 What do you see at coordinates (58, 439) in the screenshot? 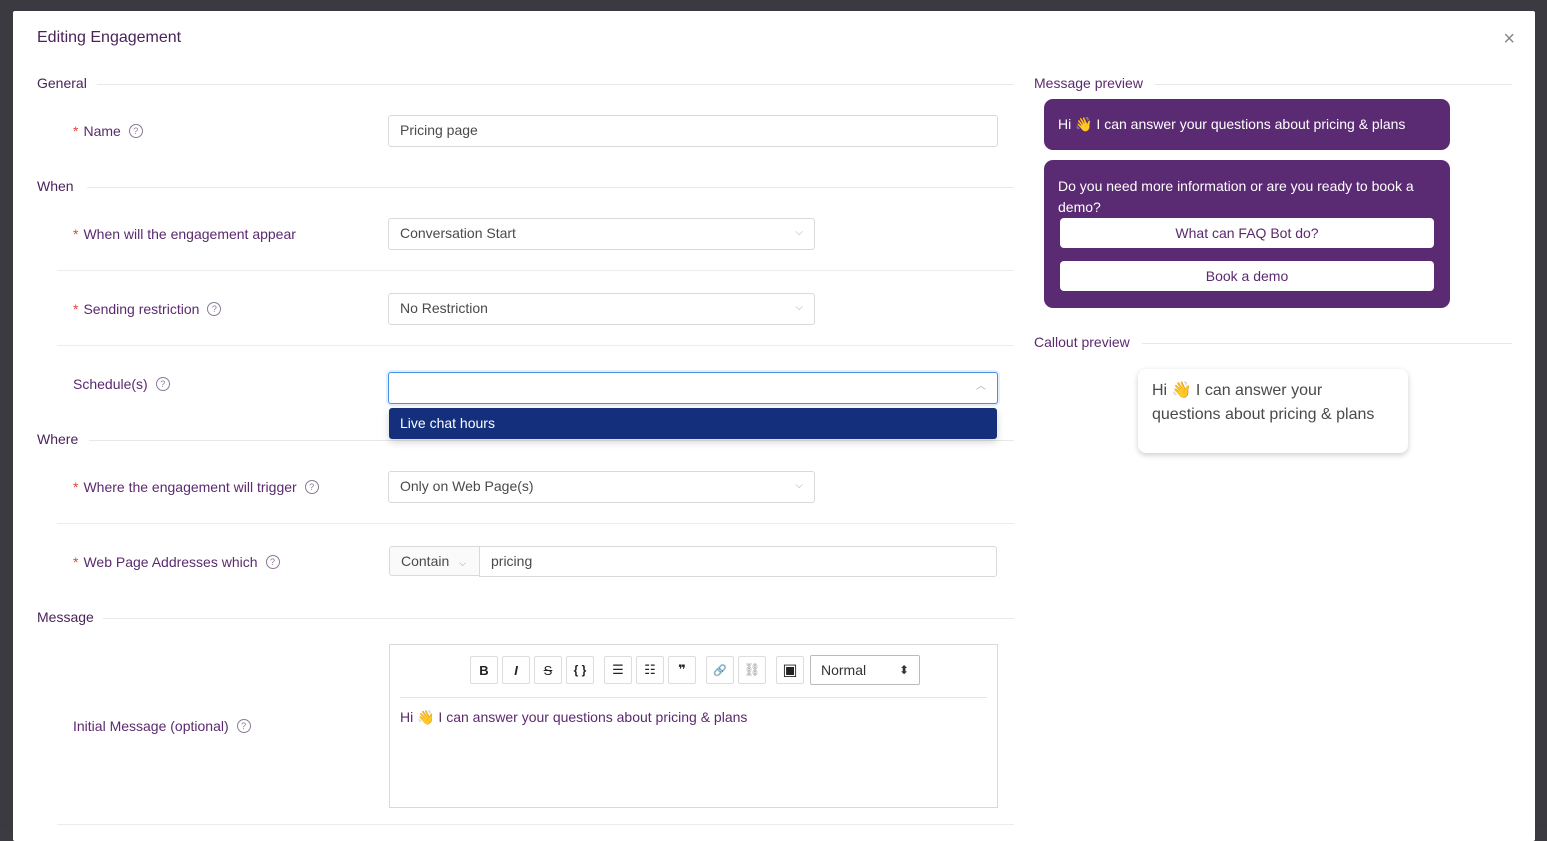
I see `section-where: Where` at bounding box center [58, 439].